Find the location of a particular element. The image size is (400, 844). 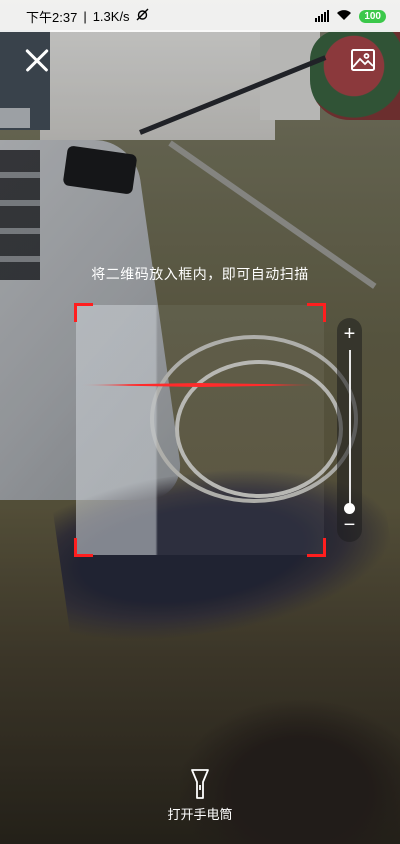

image-icon is located at coordinates (363, 60).